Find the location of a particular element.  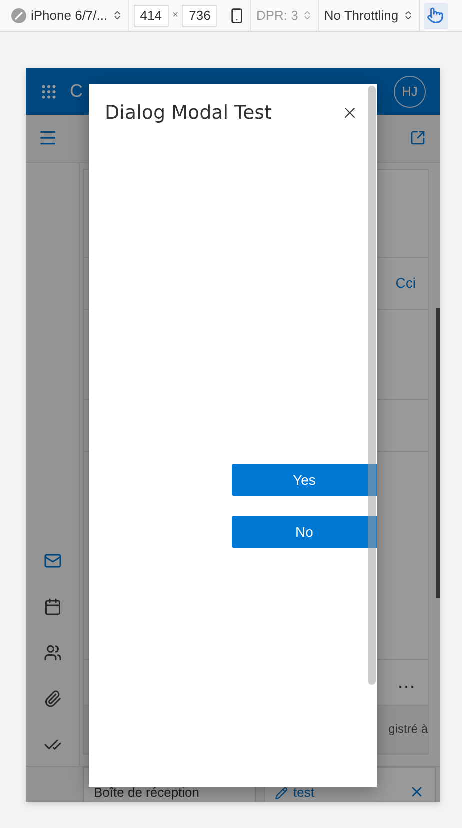

pop-out-icon is located at coordinates (418, 138).